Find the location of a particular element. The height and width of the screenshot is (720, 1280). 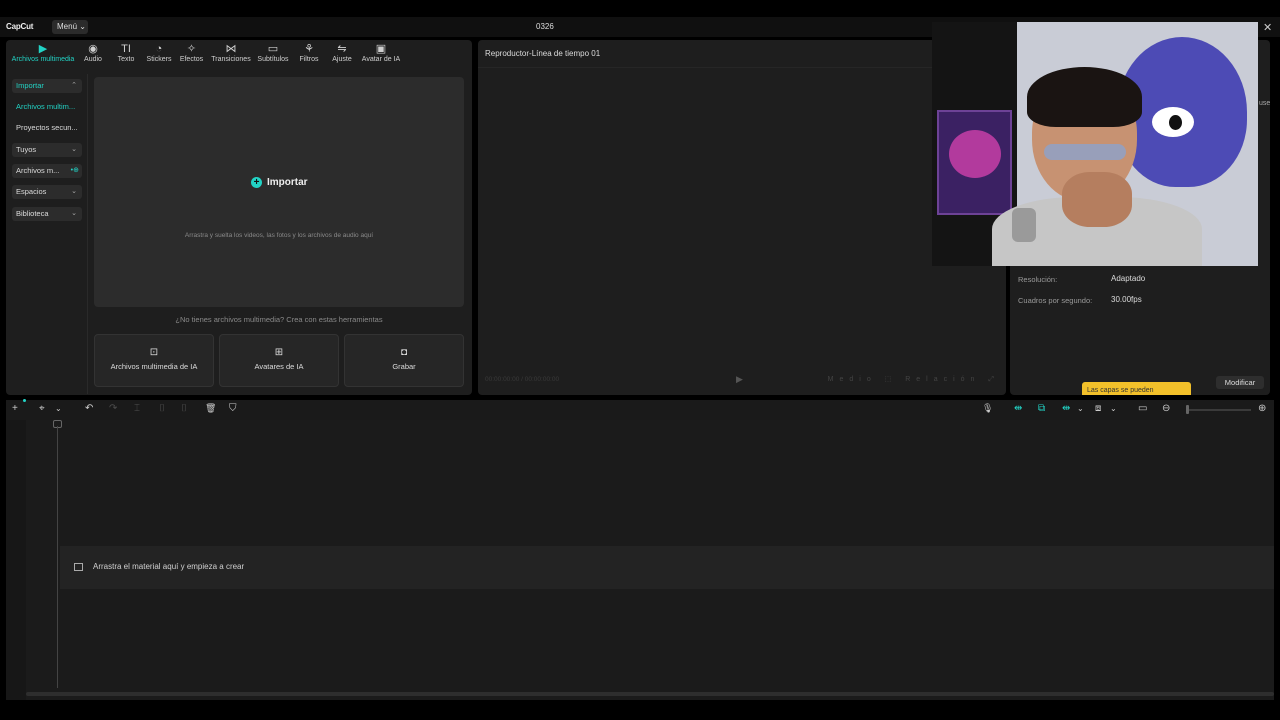

tab-efectos: ✧ Efectos is located at coordinates (191, 53).